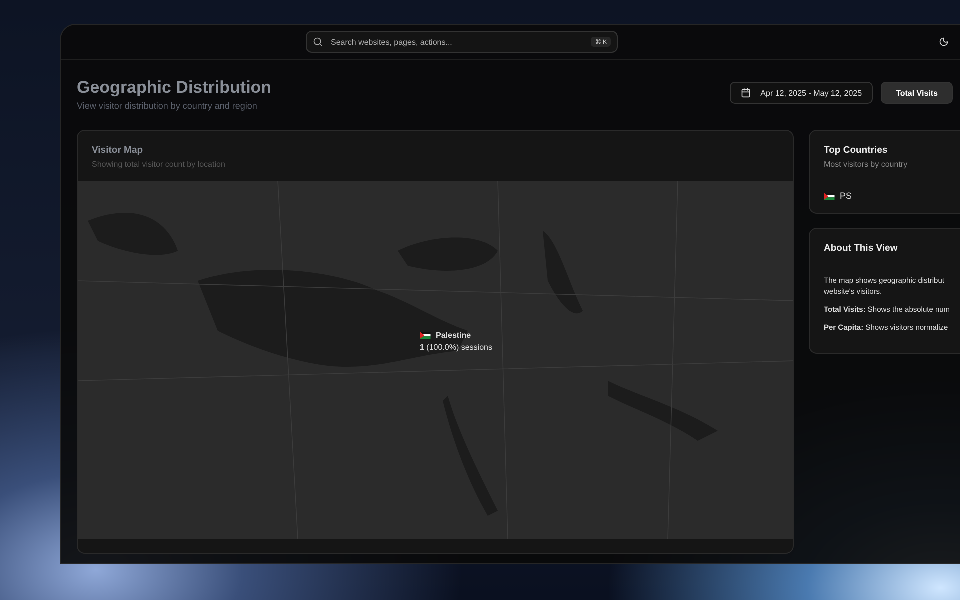 This screenshot has height=600, width=960. Describe the element at coordinates (159, 164) in the screenshot. I see `card-subtitle: Showing total visitor count by location` at that location.